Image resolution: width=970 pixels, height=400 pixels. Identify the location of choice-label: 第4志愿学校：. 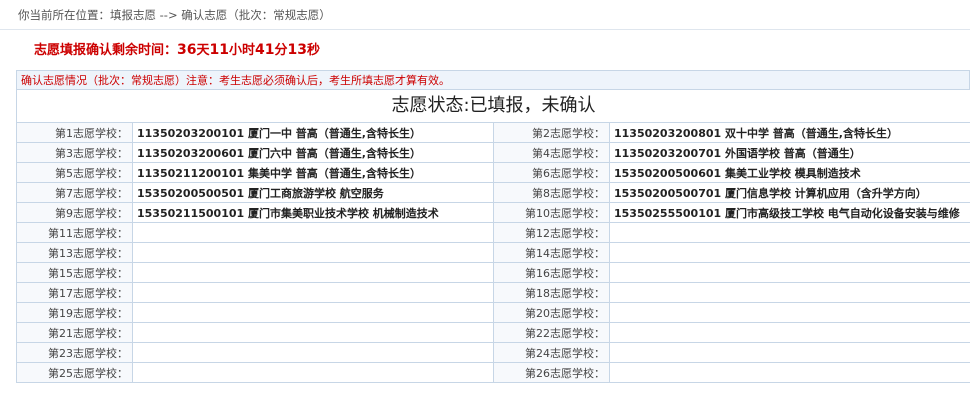
(551, 152).